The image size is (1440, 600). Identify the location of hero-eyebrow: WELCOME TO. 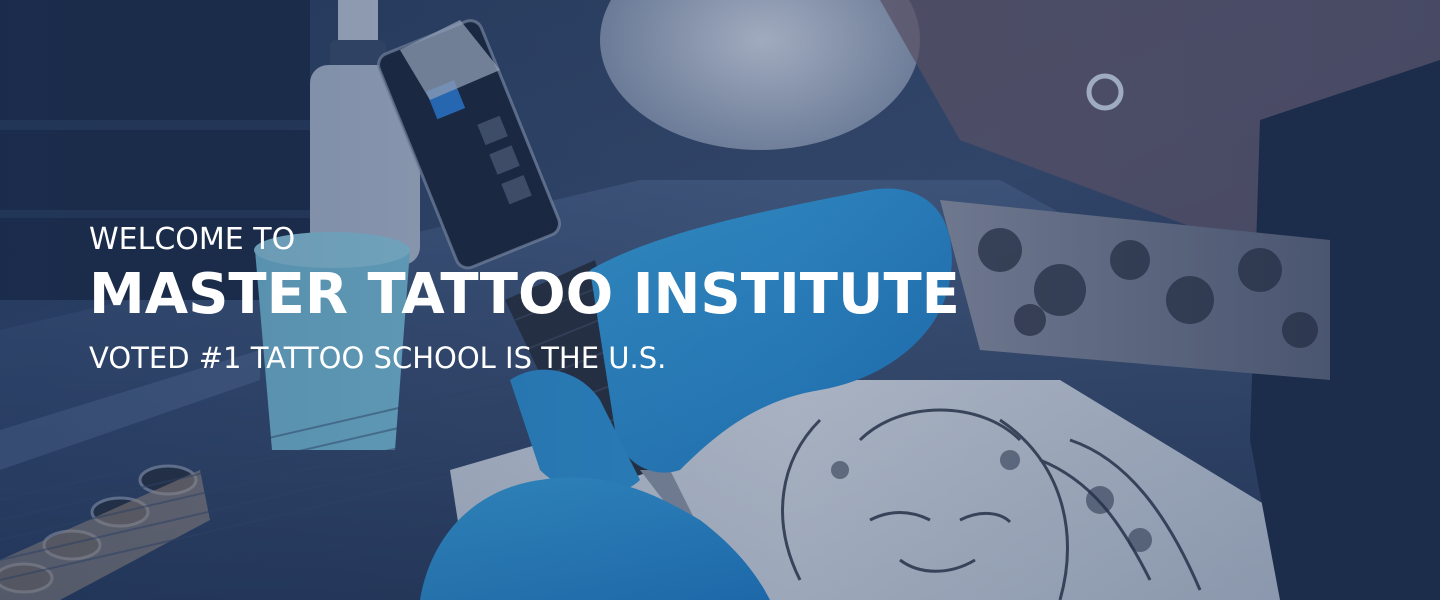
(192, 239).